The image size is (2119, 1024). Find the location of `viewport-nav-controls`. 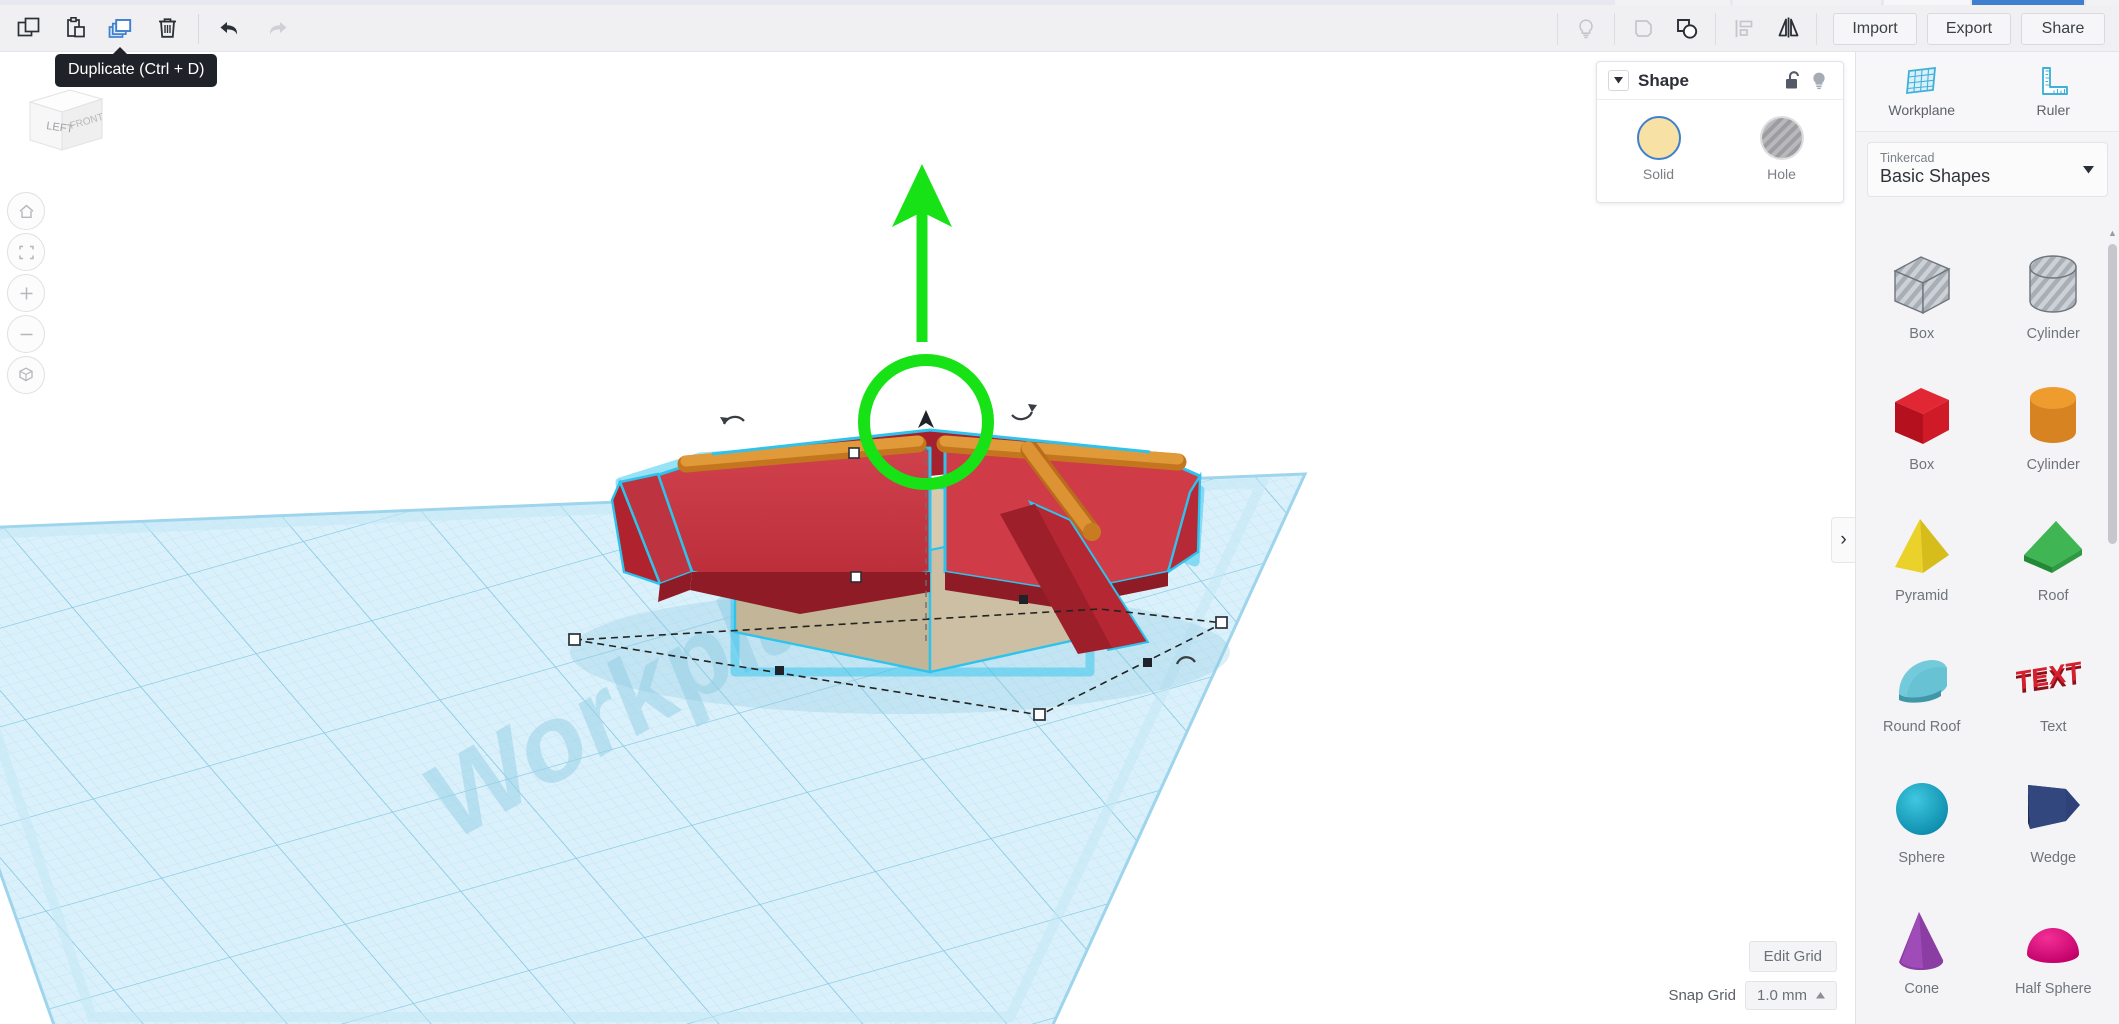

viewport-nav-controls is located at coordinates (26, 294).